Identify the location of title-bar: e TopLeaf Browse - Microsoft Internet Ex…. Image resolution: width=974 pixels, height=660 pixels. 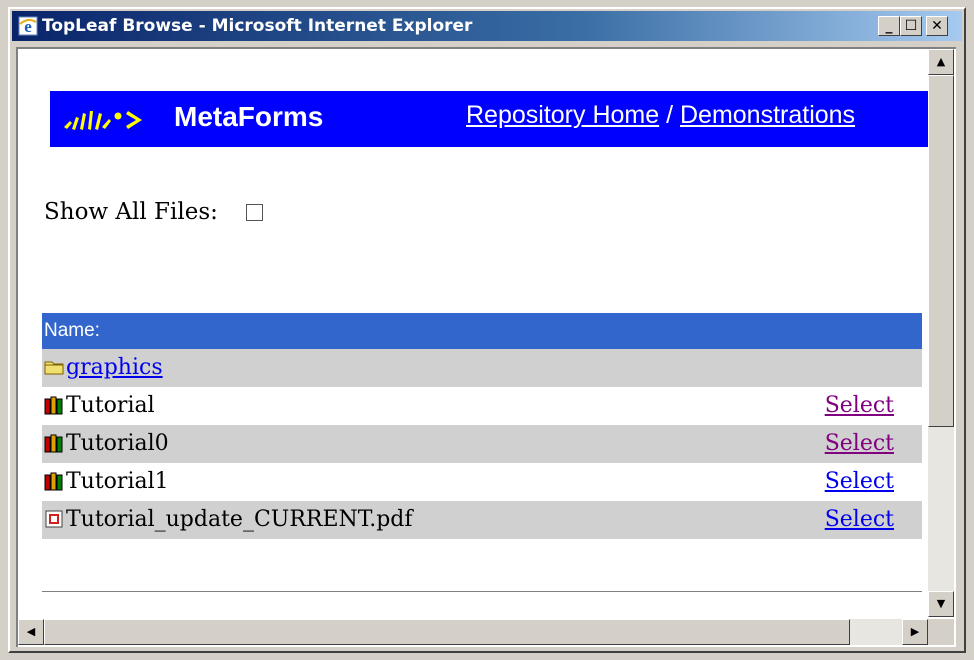
(487, 26).